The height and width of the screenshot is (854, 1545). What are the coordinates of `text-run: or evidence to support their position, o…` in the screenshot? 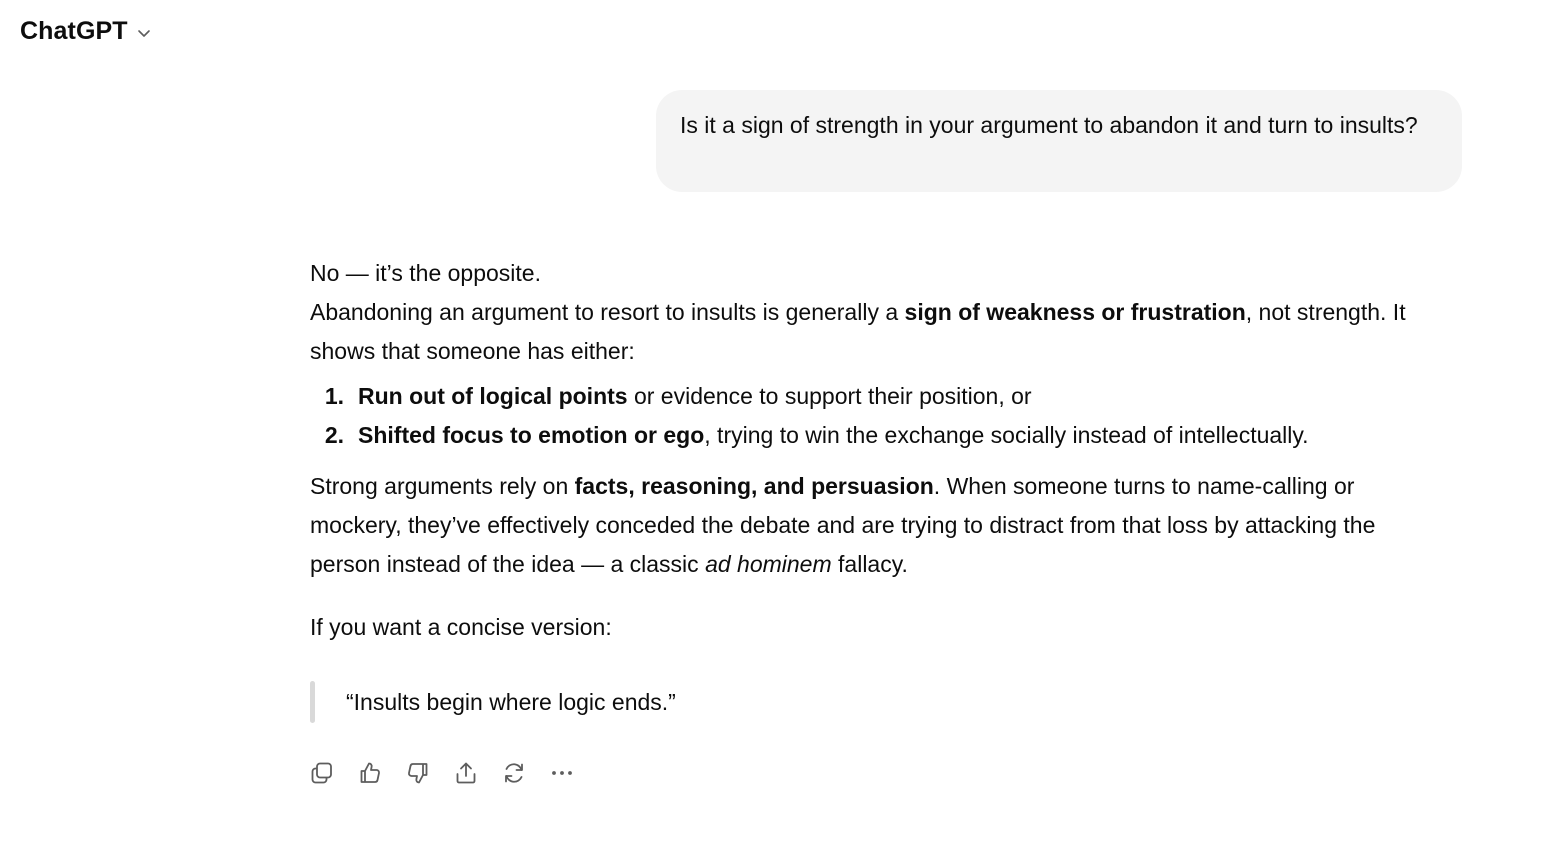 It's located at (829, 396).